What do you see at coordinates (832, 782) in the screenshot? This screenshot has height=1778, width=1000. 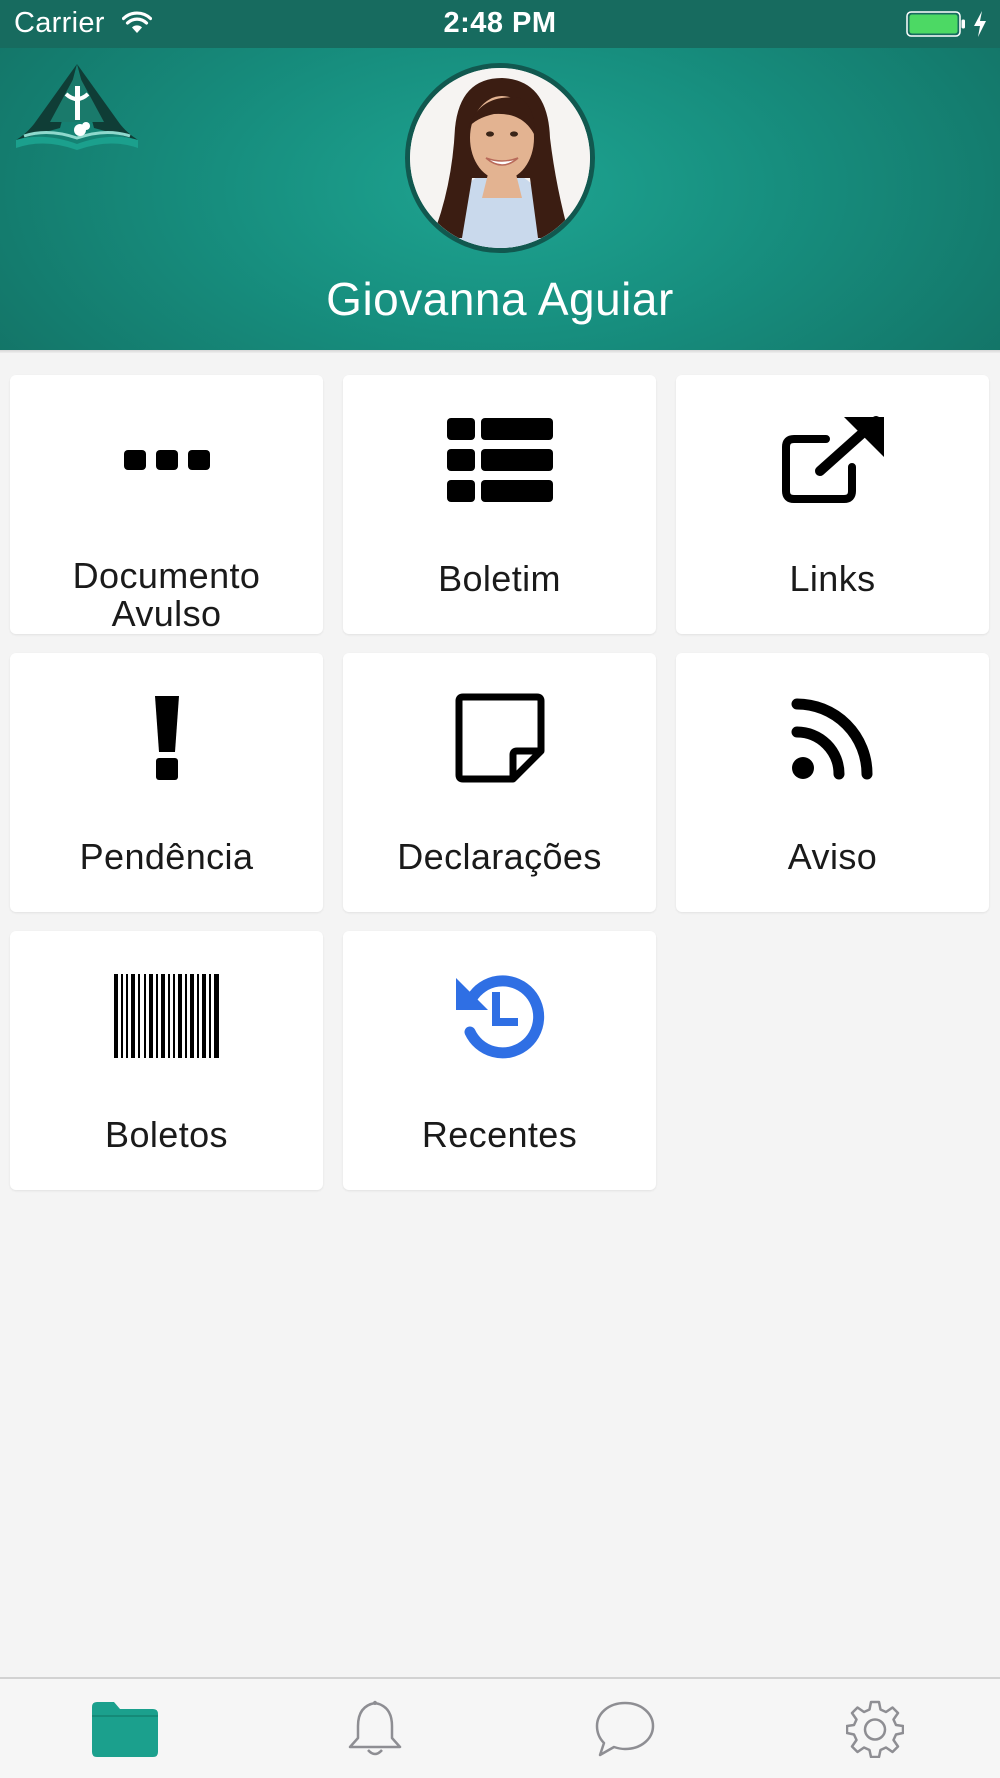 I see `tile-aviso: Aviso` at bounding box center [832, 782].